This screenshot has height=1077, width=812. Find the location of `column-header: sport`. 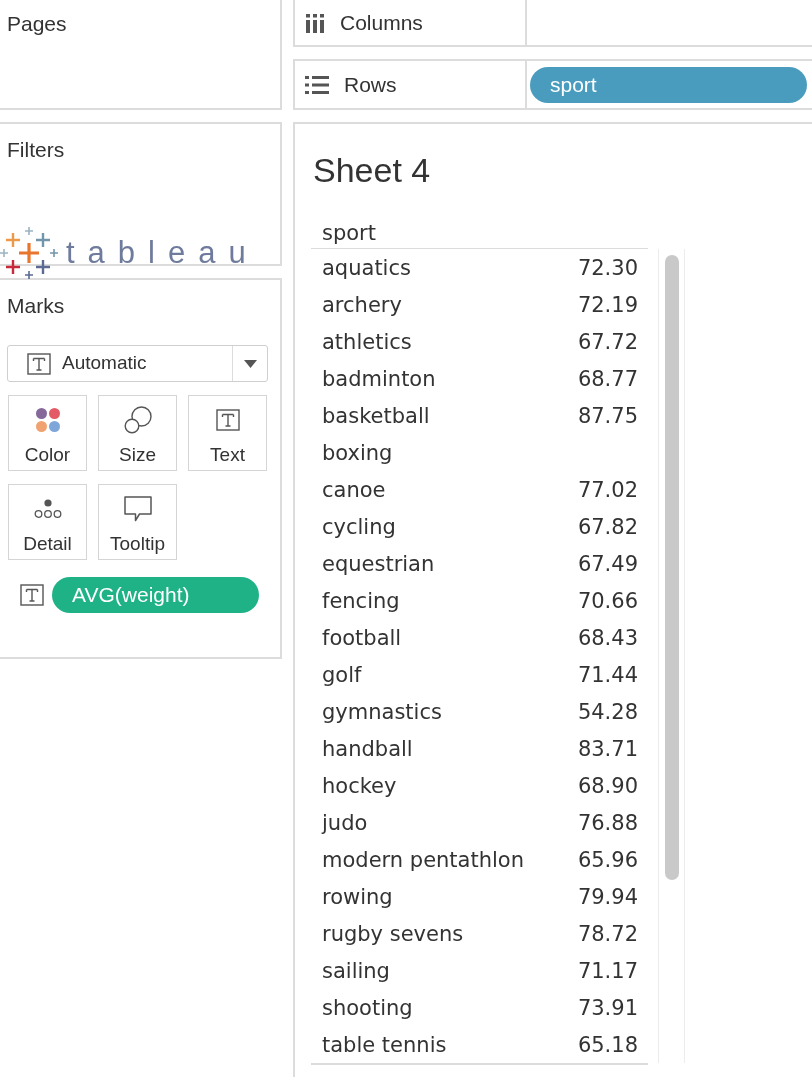

column-header: sport is located at coordinates (349, 233).